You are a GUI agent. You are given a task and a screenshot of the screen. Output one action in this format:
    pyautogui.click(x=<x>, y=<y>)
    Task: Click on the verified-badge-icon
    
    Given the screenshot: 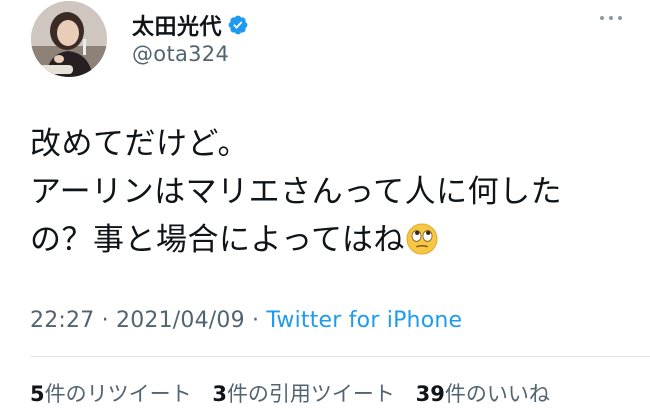 What is the action you would take?
    pyautogui.click(x=238, y=25)
    